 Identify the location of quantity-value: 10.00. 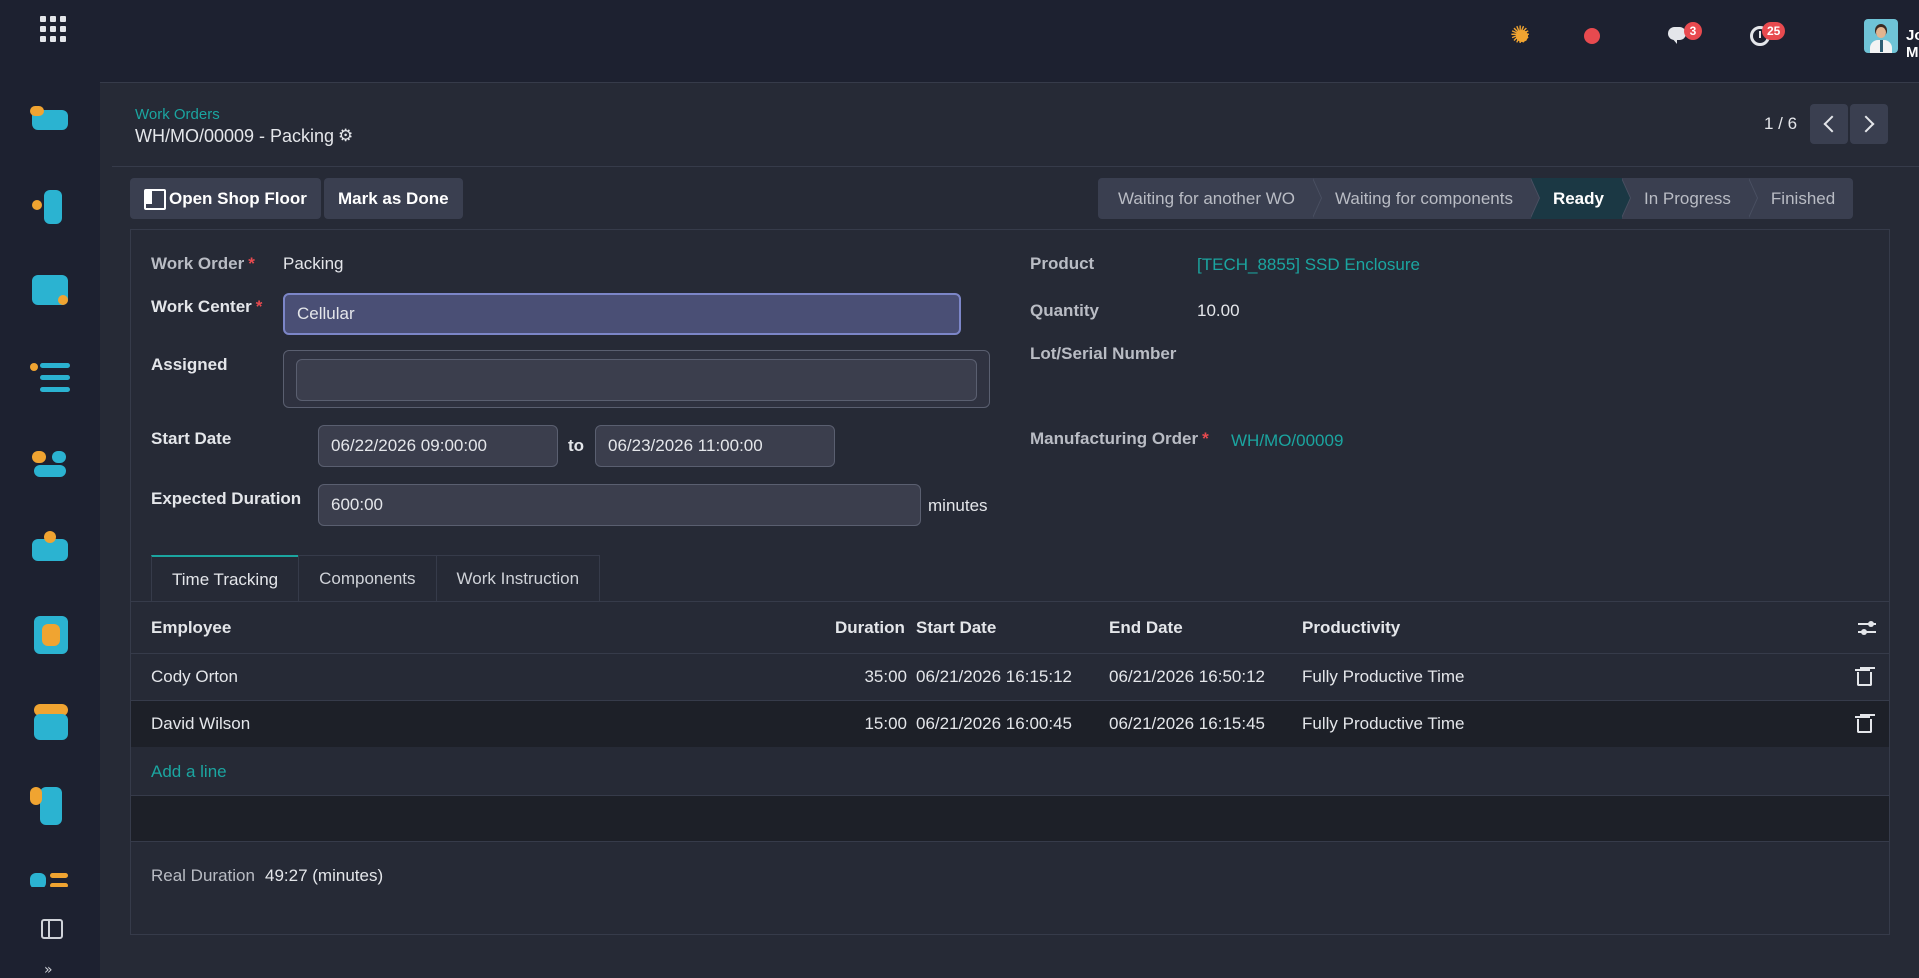
(1218, 310).